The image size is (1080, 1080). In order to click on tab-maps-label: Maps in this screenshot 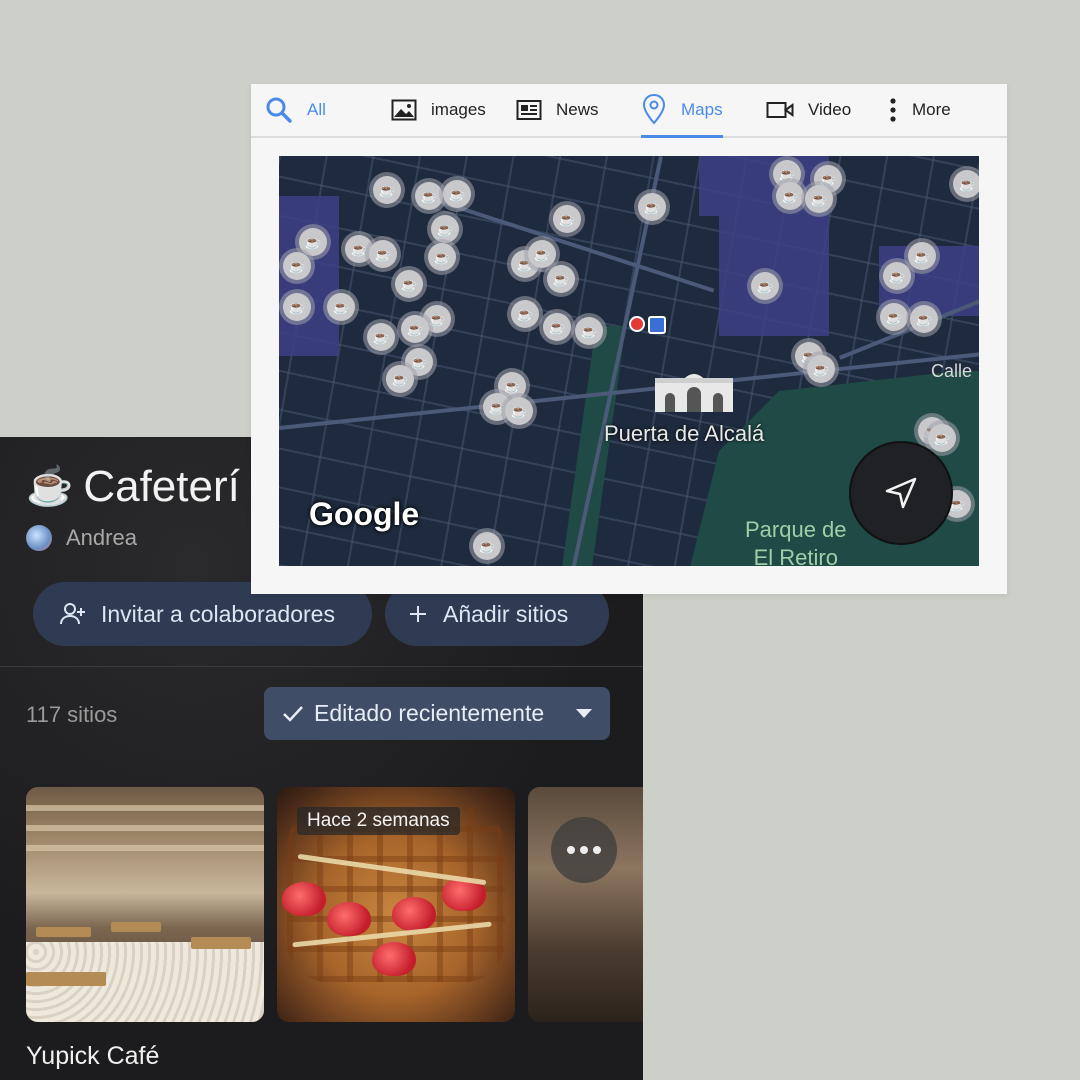, I will do `click(702, 109)`.